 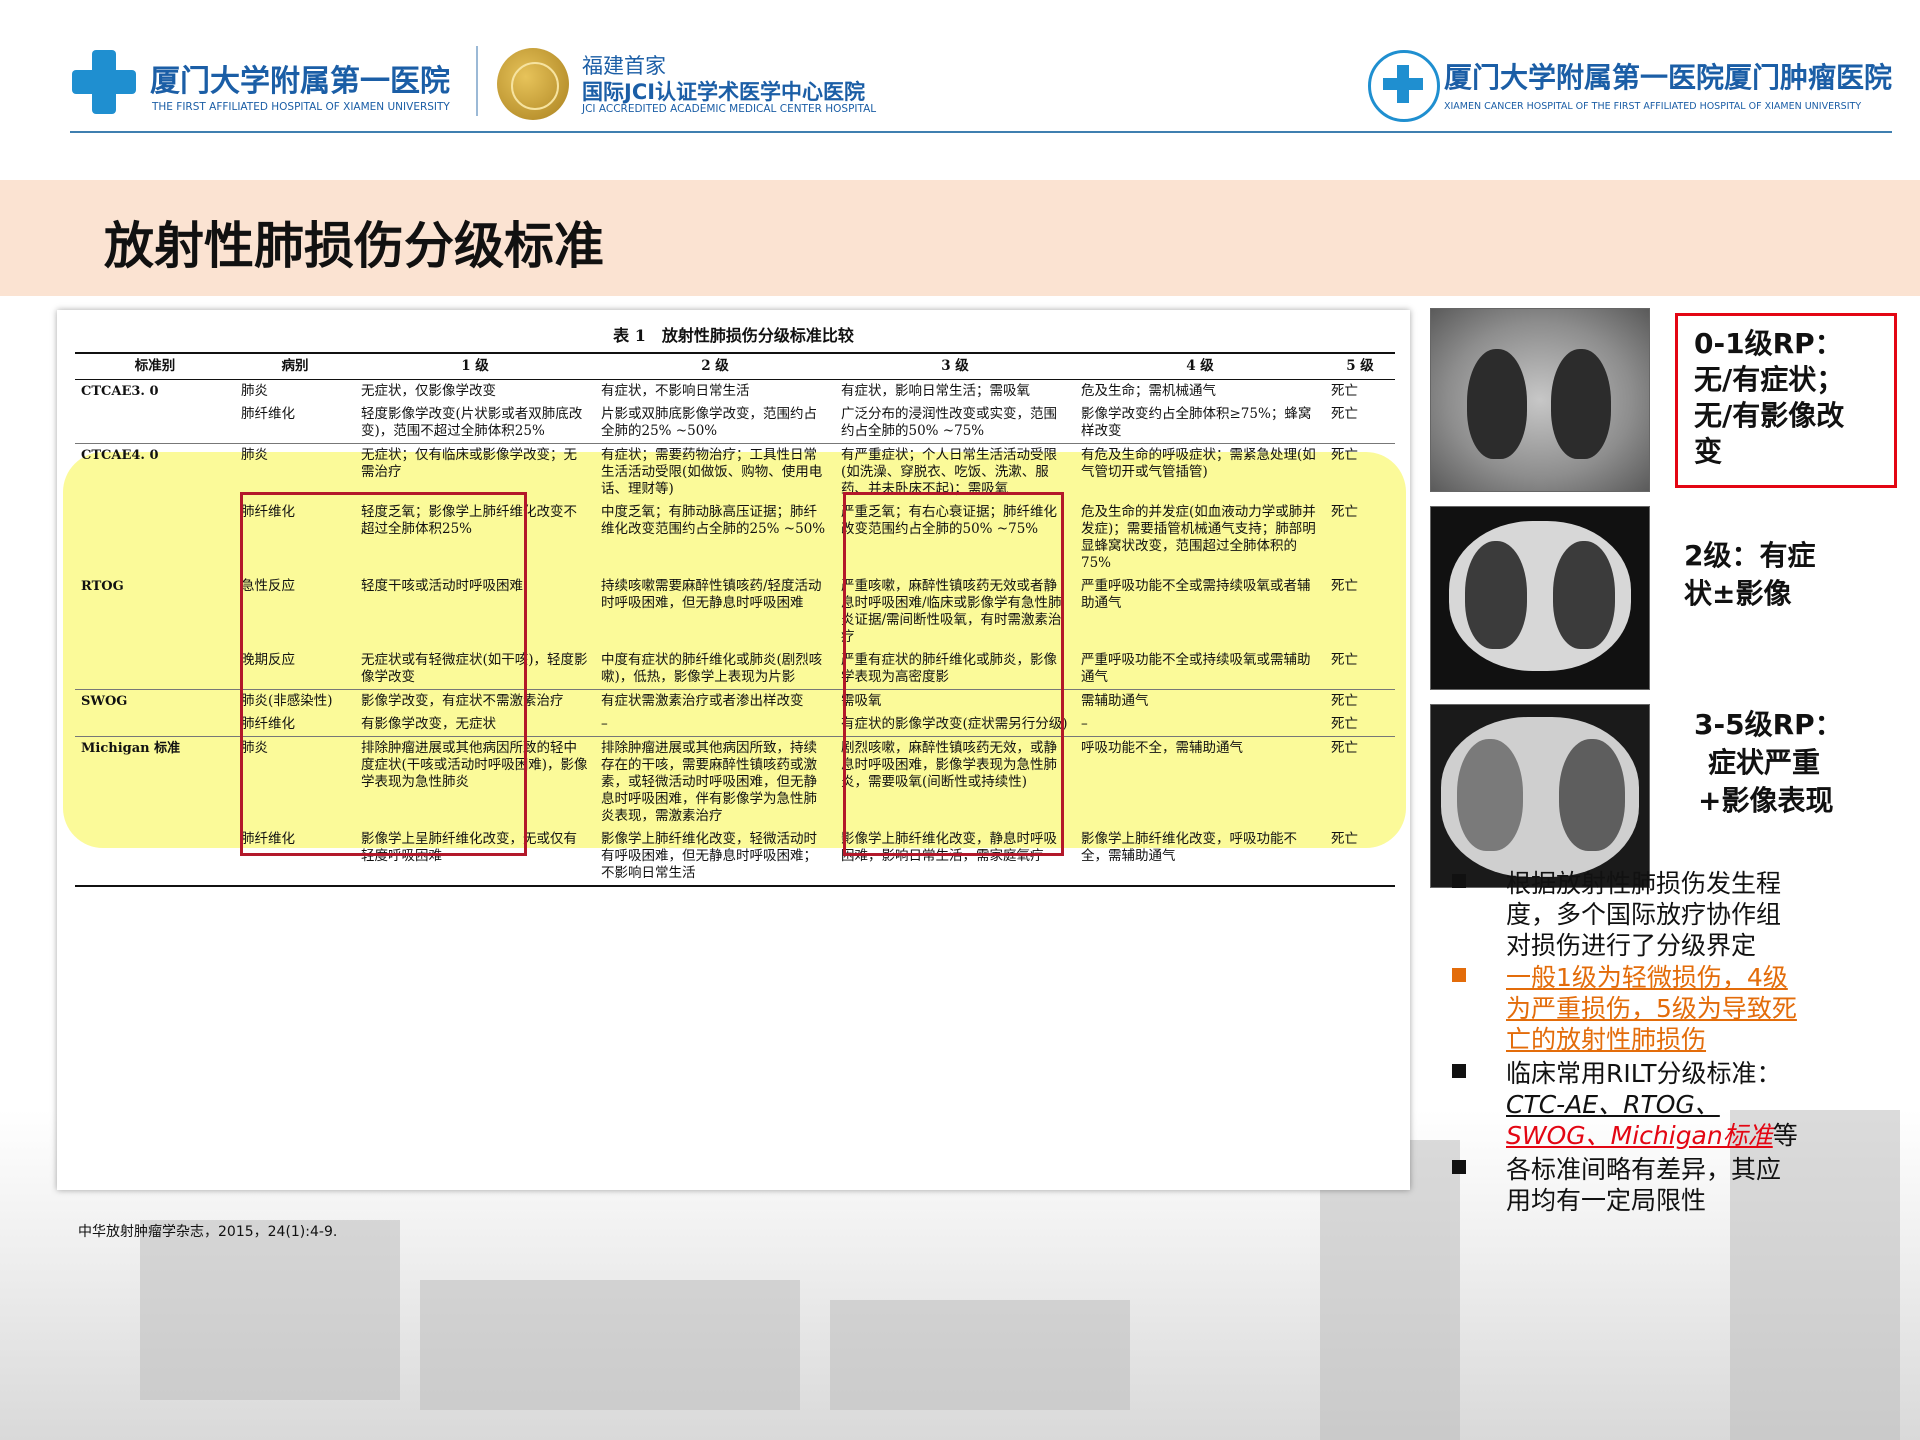 What do you see at coordinates (1639, 1135) in the screenshot?
I see `bullet-text: SWOG、Michigan标准` at bounding box center [1639, 1135].